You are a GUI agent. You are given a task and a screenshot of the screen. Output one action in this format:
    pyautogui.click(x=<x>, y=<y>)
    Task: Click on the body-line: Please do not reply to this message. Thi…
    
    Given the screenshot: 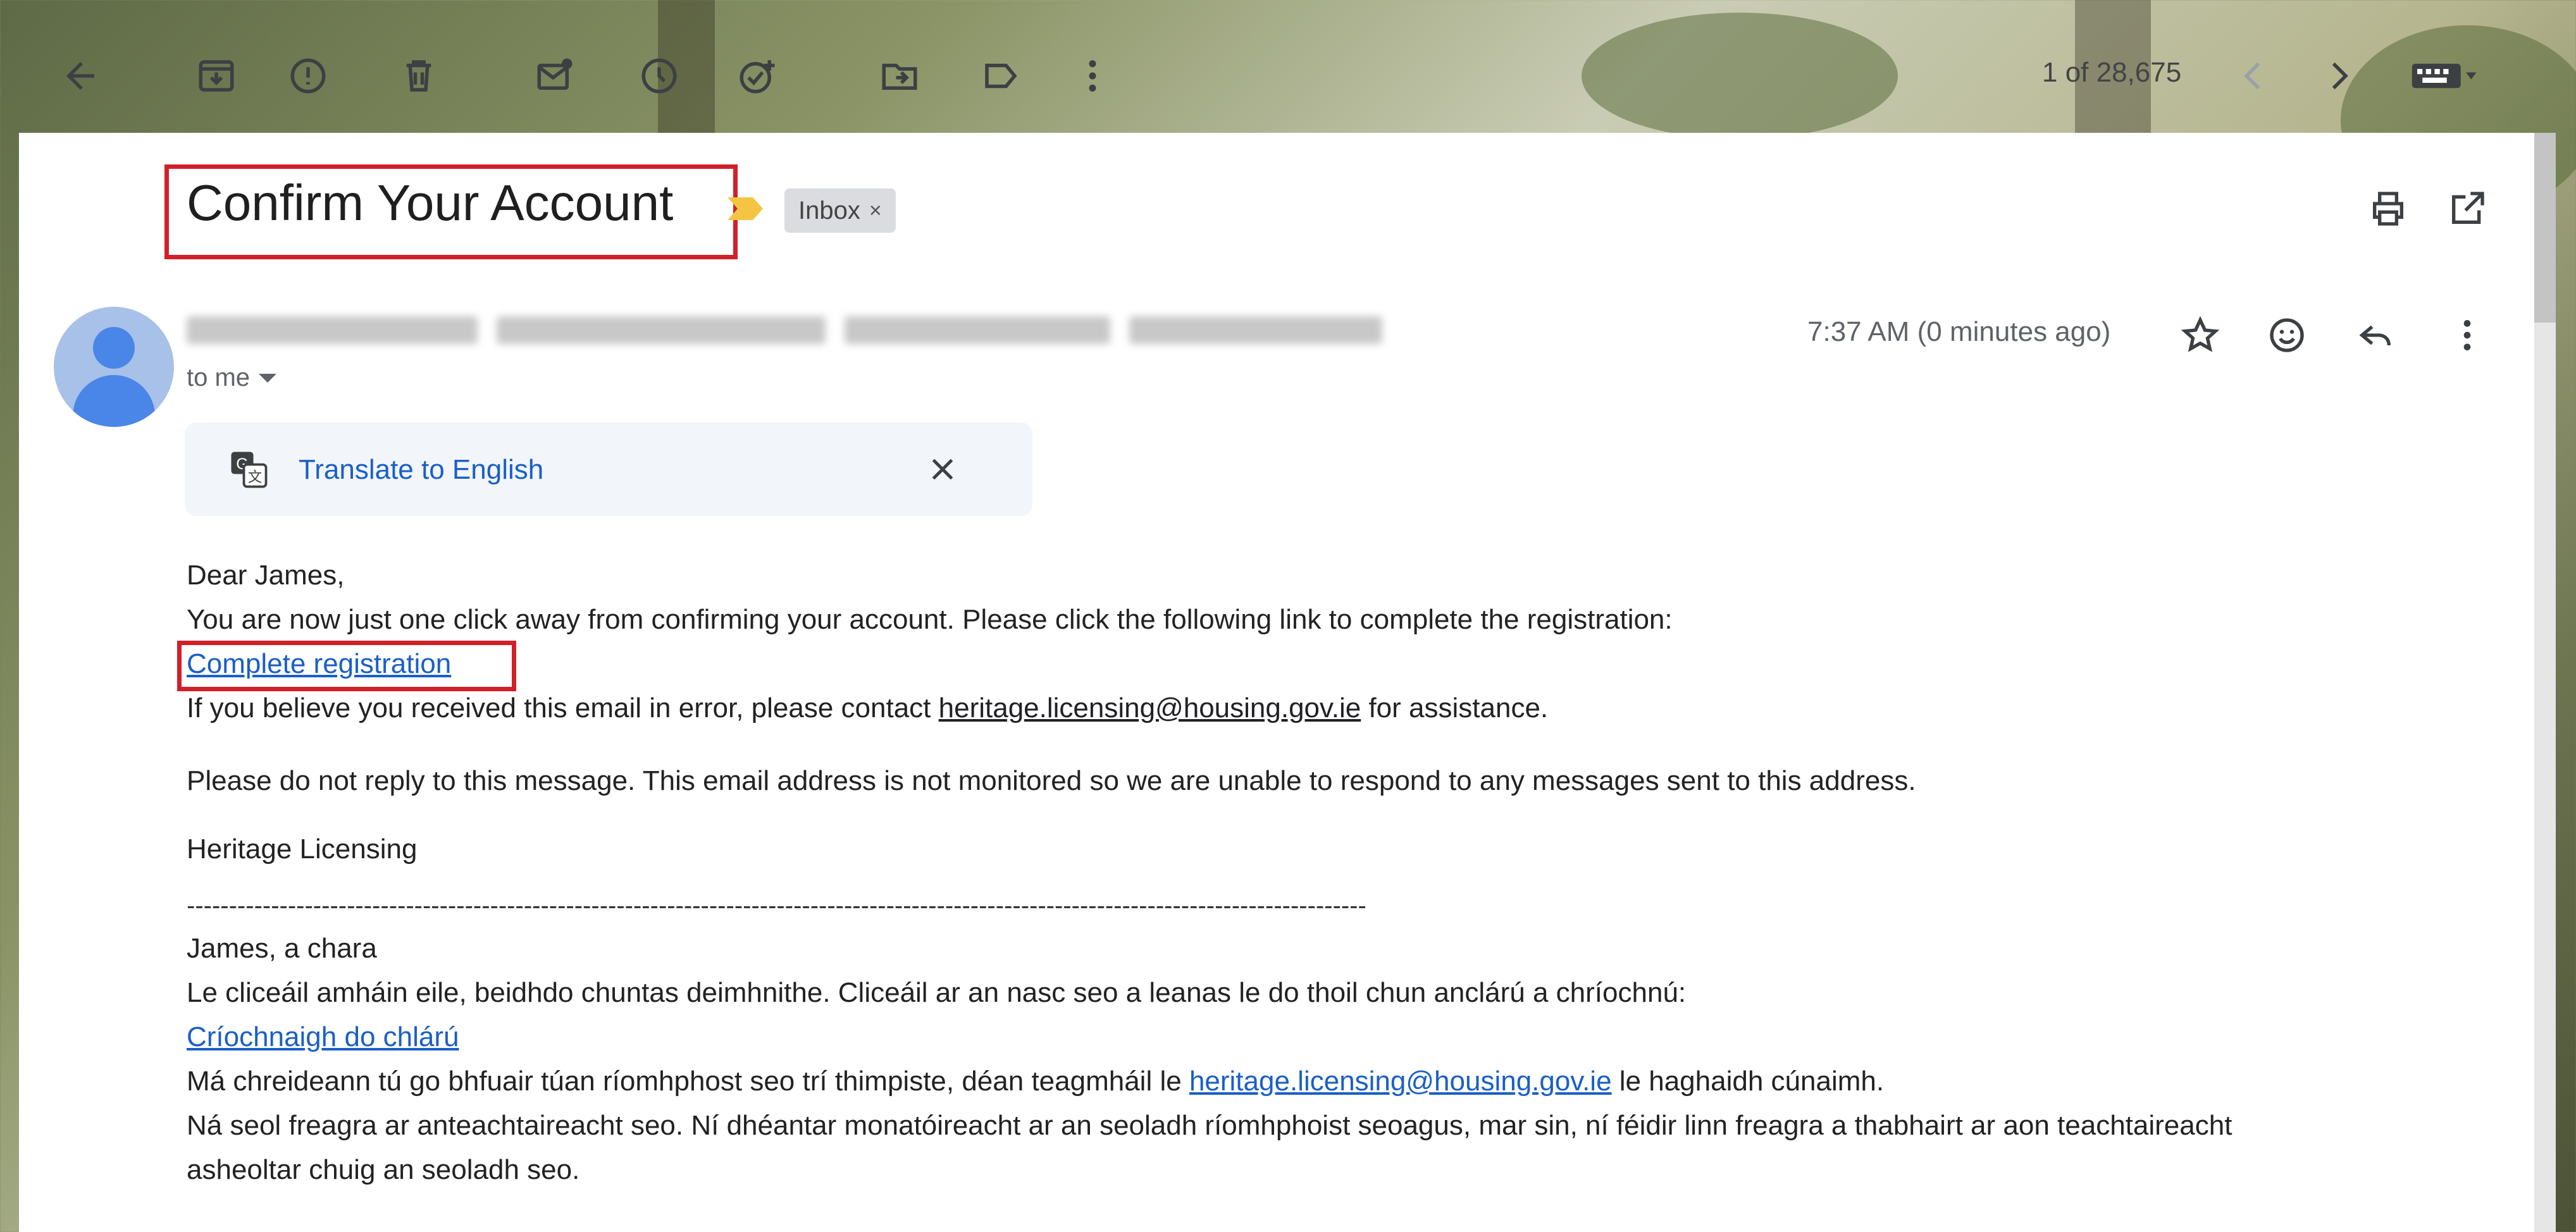 What is the action you would take?
    pyautogui.click(x=1052, y=781)
    